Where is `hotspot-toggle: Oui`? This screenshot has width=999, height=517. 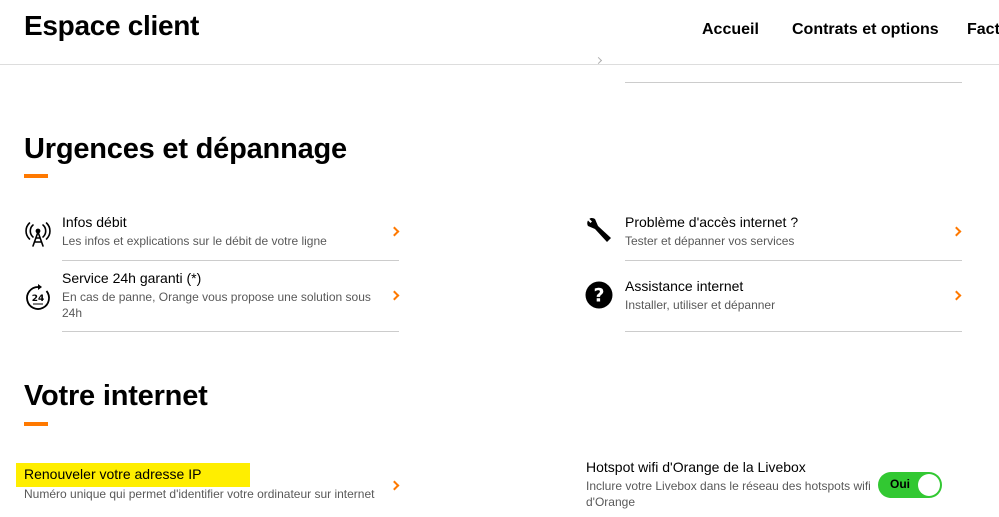
hotspot-toggle: Oui is located at coordinates (910, 485).